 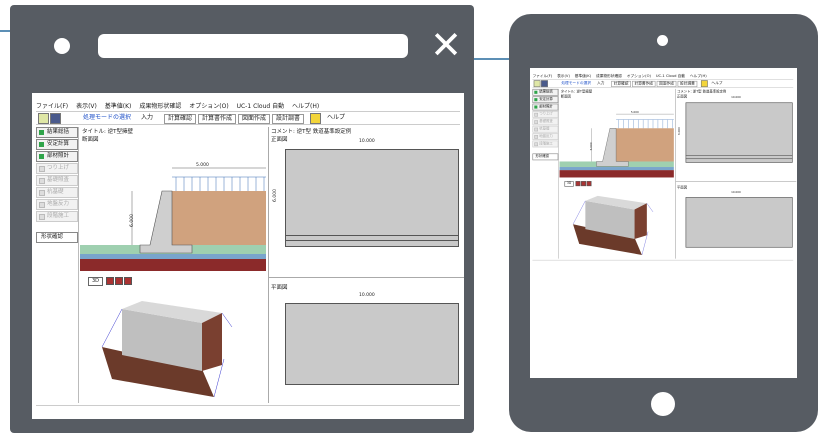 What do you see at coordinates (613, 225) in the screenshot?
I see `3d-model-view` at bounding box center [613, 225].